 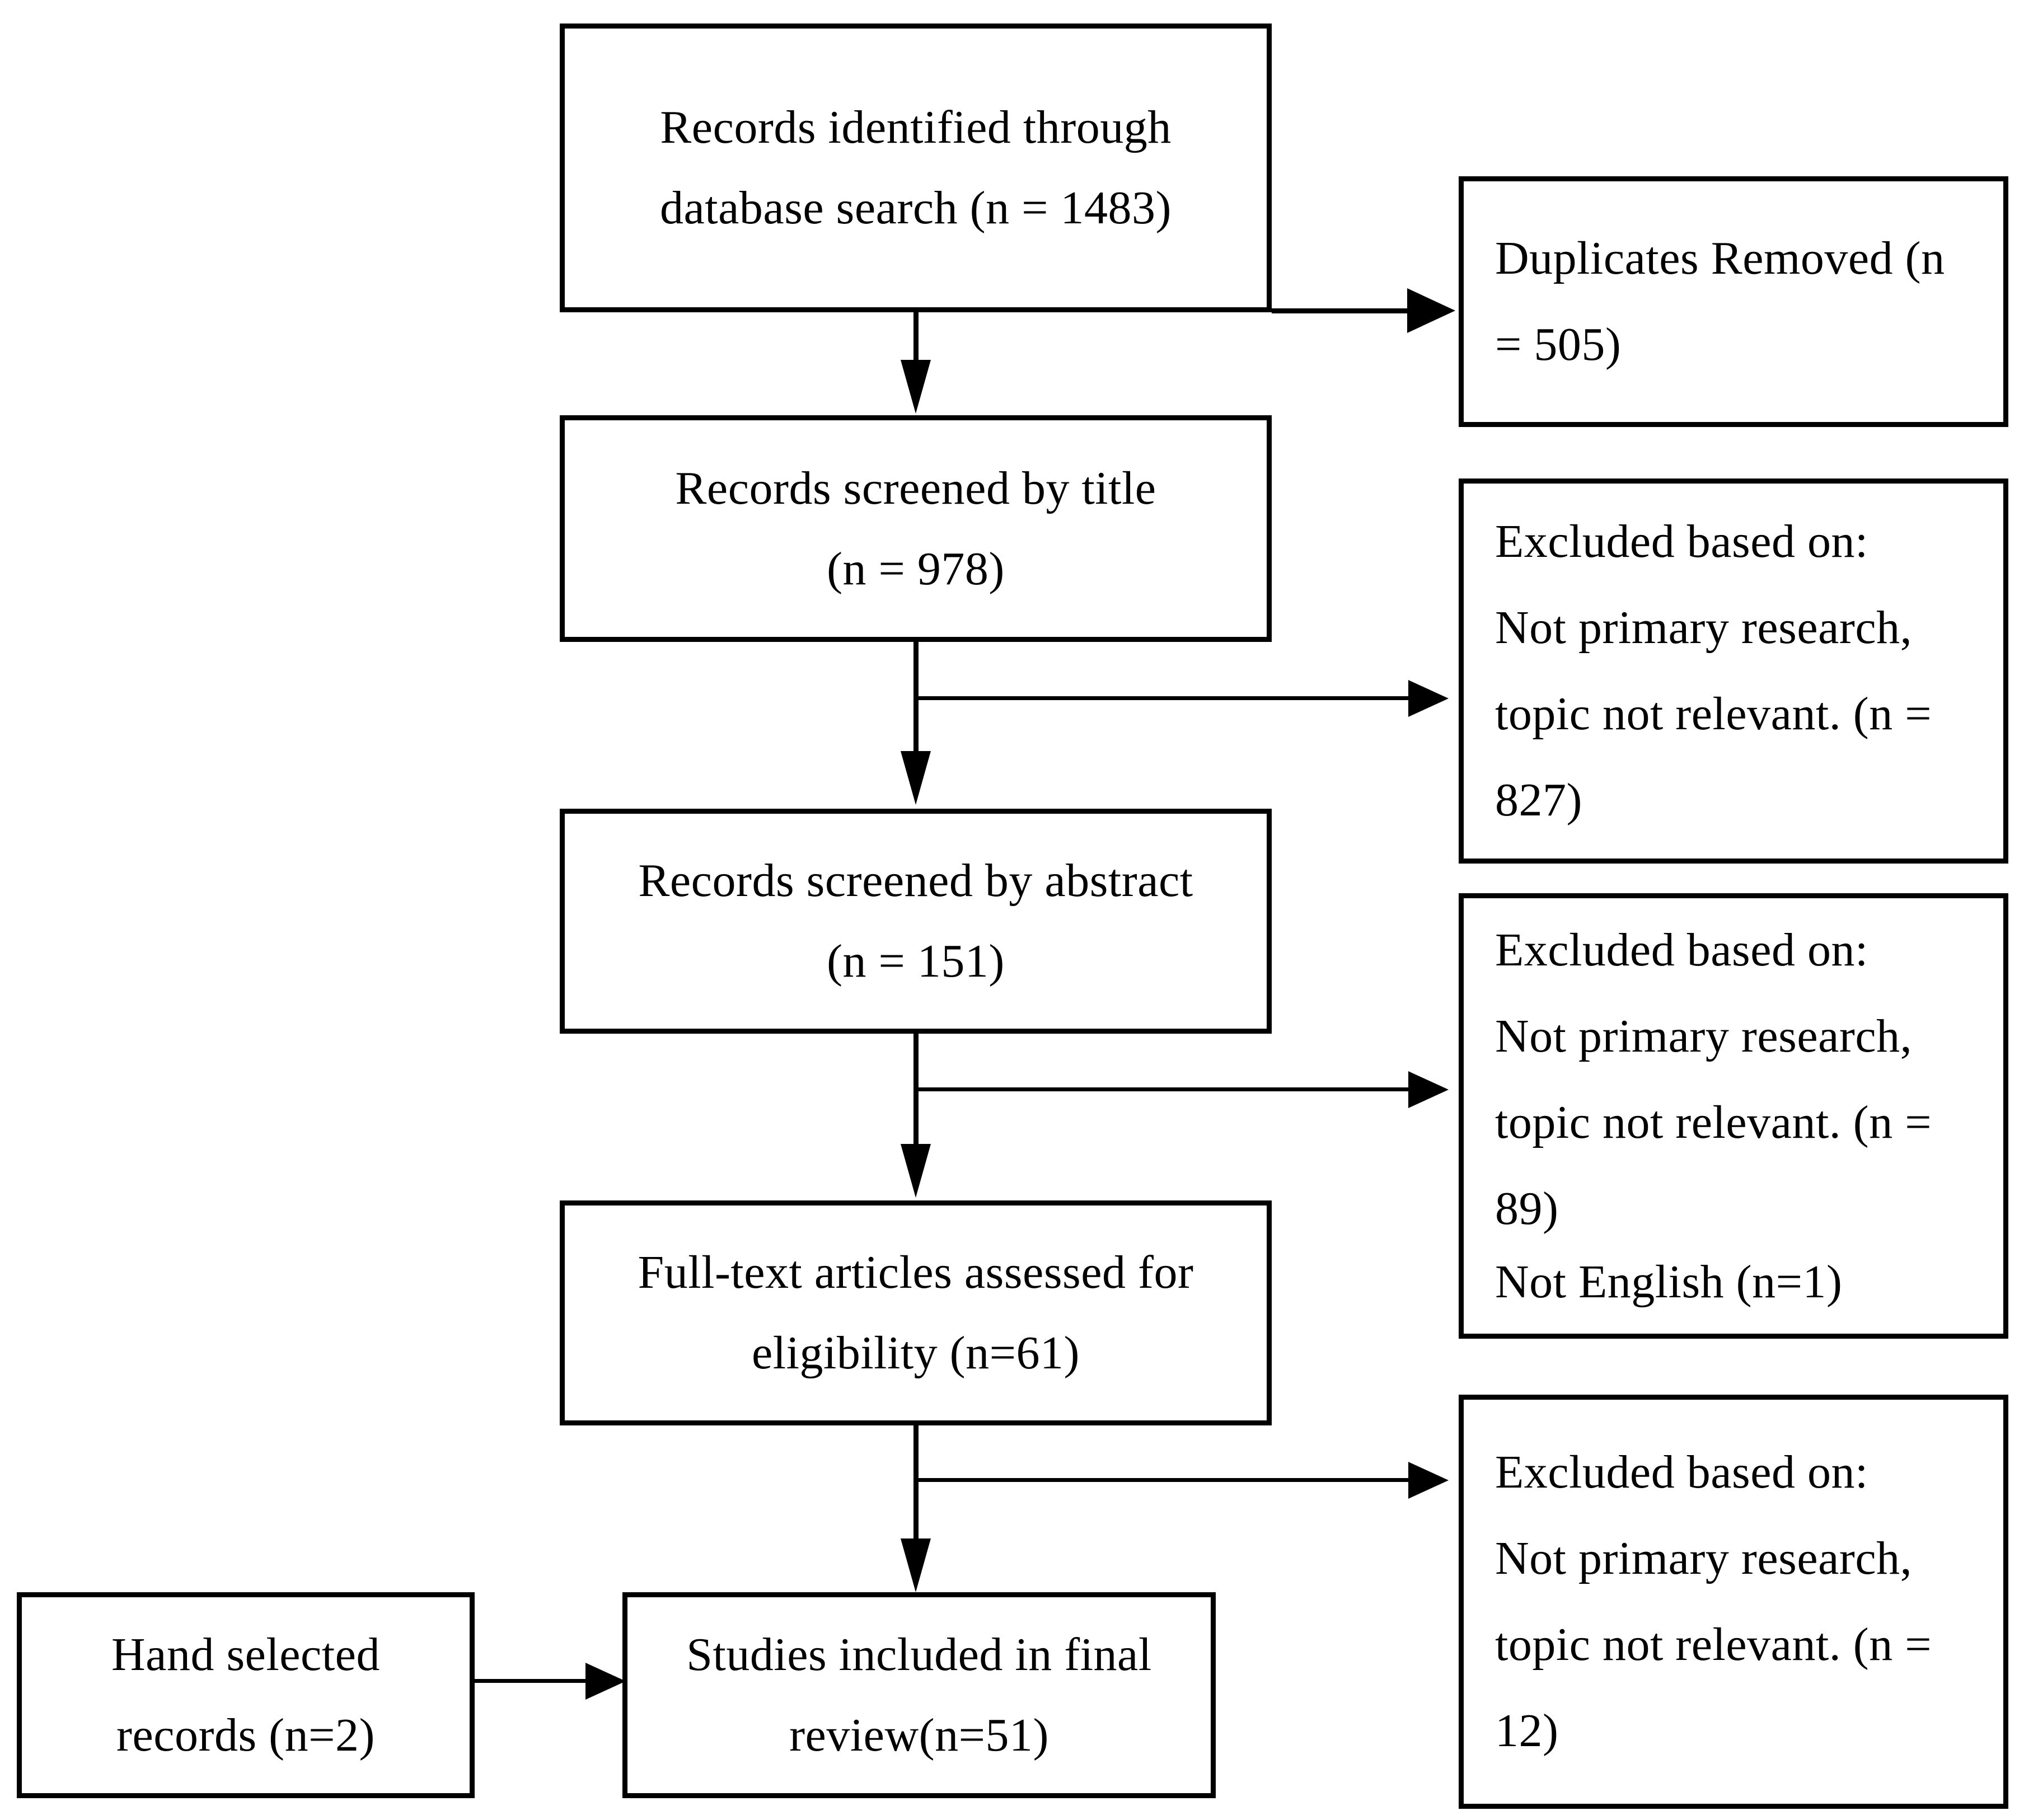 What do you see at coordinates (1734, 301) in the screenshot?
I see `exclusion-box-duplicates-removed: Duplicates Removed (n = 505)` at bounding box center [1734, 301].